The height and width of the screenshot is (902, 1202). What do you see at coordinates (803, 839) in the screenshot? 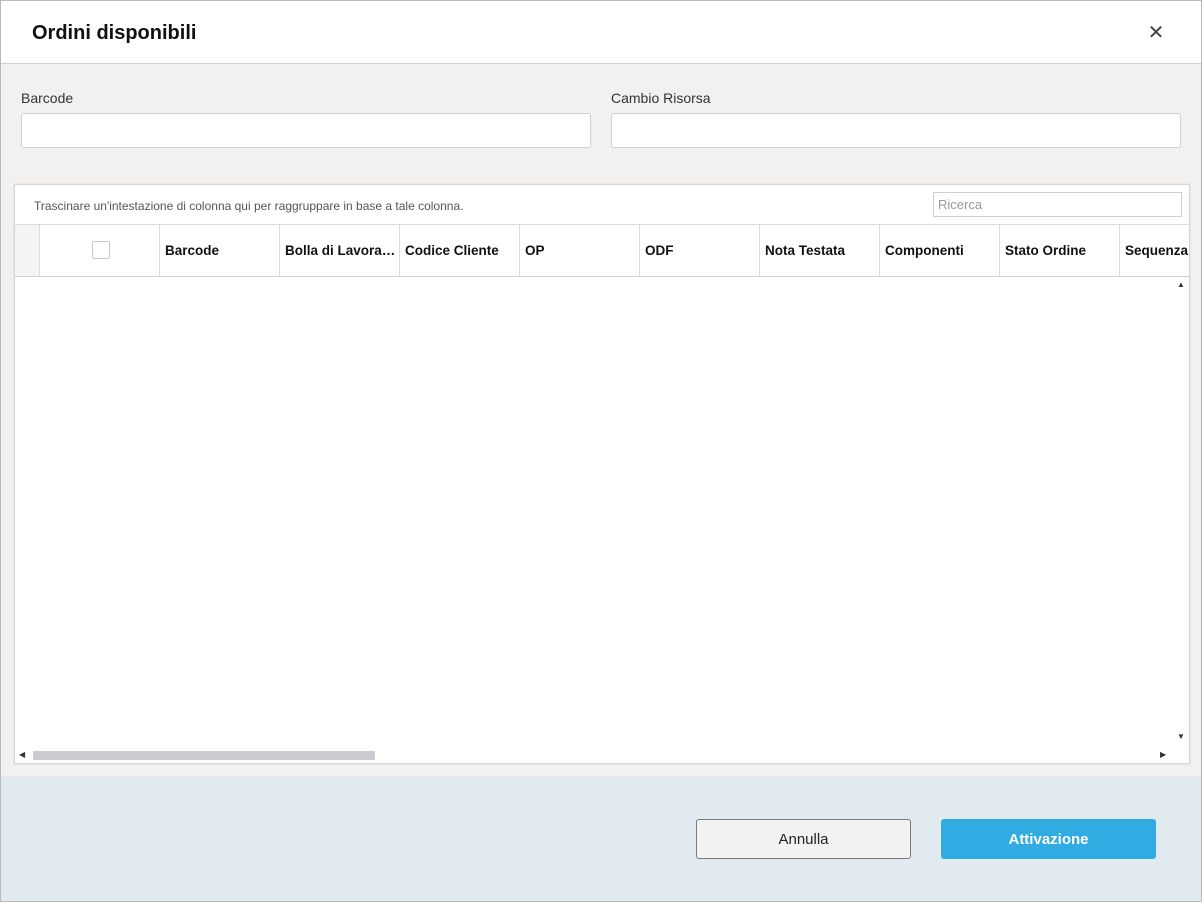
I see `cancel-button: Annulla` at bounding box center [803, 839].